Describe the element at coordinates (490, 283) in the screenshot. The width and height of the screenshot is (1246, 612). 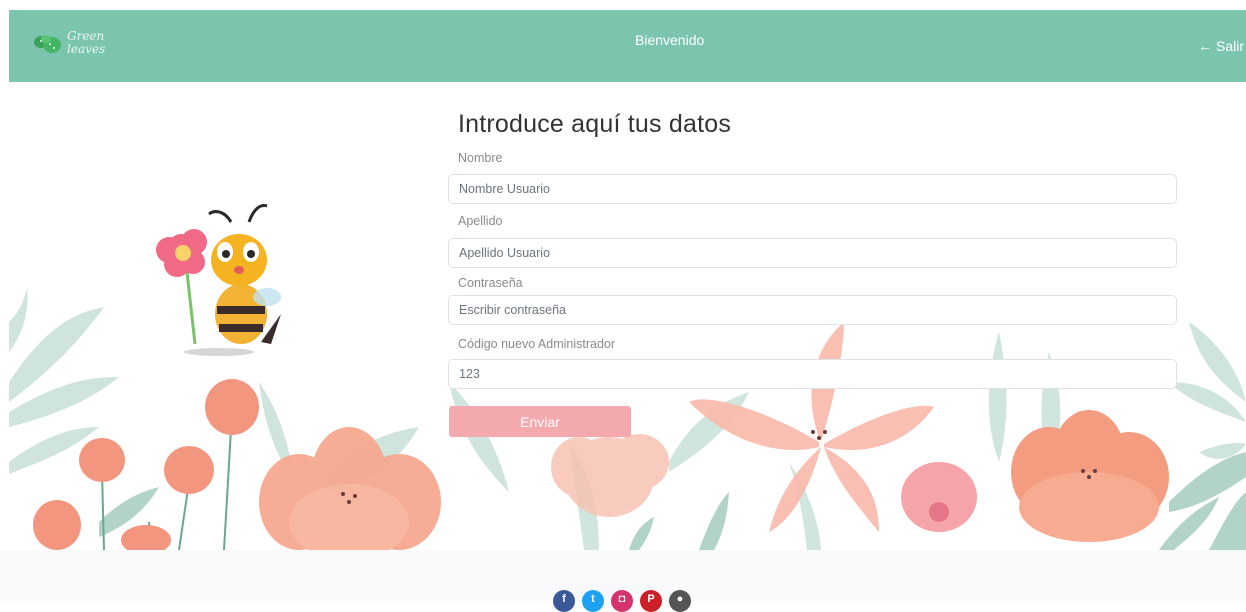
I see `password-label: Contraseña` at that location.